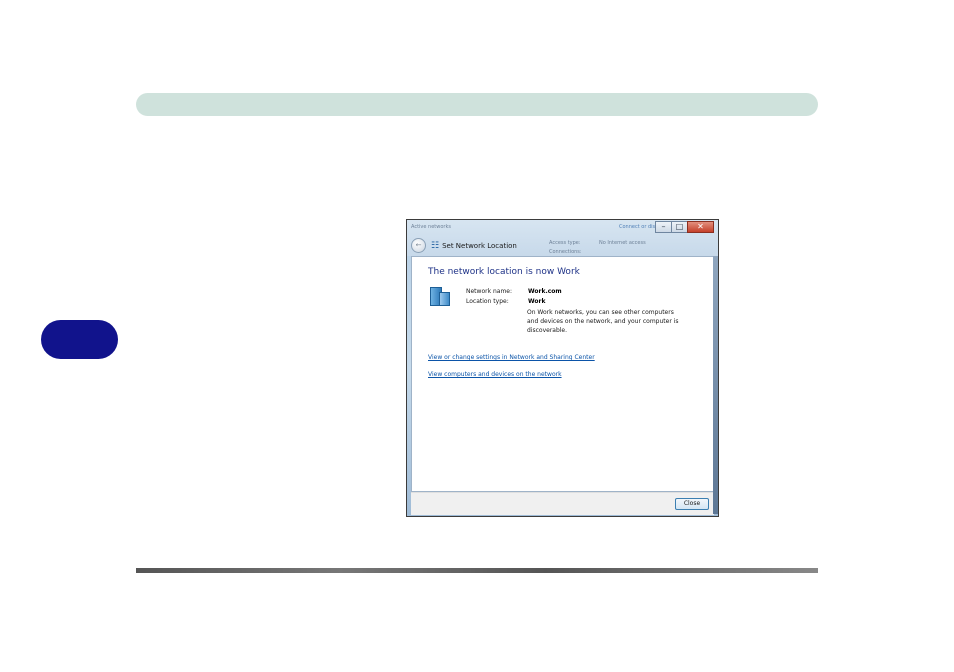  I want to click on page-title: The network location is now Work, so click(504, 272).